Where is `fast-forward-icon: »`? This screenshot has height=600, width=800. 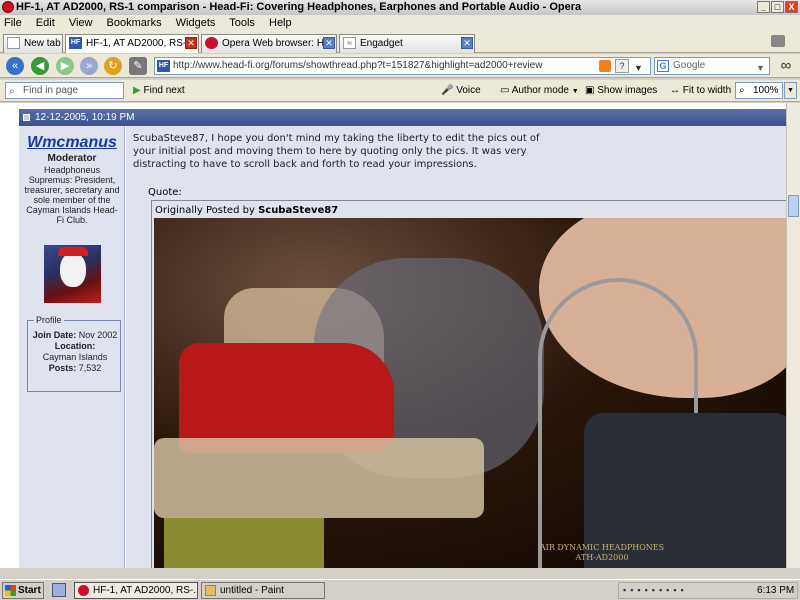
fast-forward-icon: » is located at coordinates (89, 66).